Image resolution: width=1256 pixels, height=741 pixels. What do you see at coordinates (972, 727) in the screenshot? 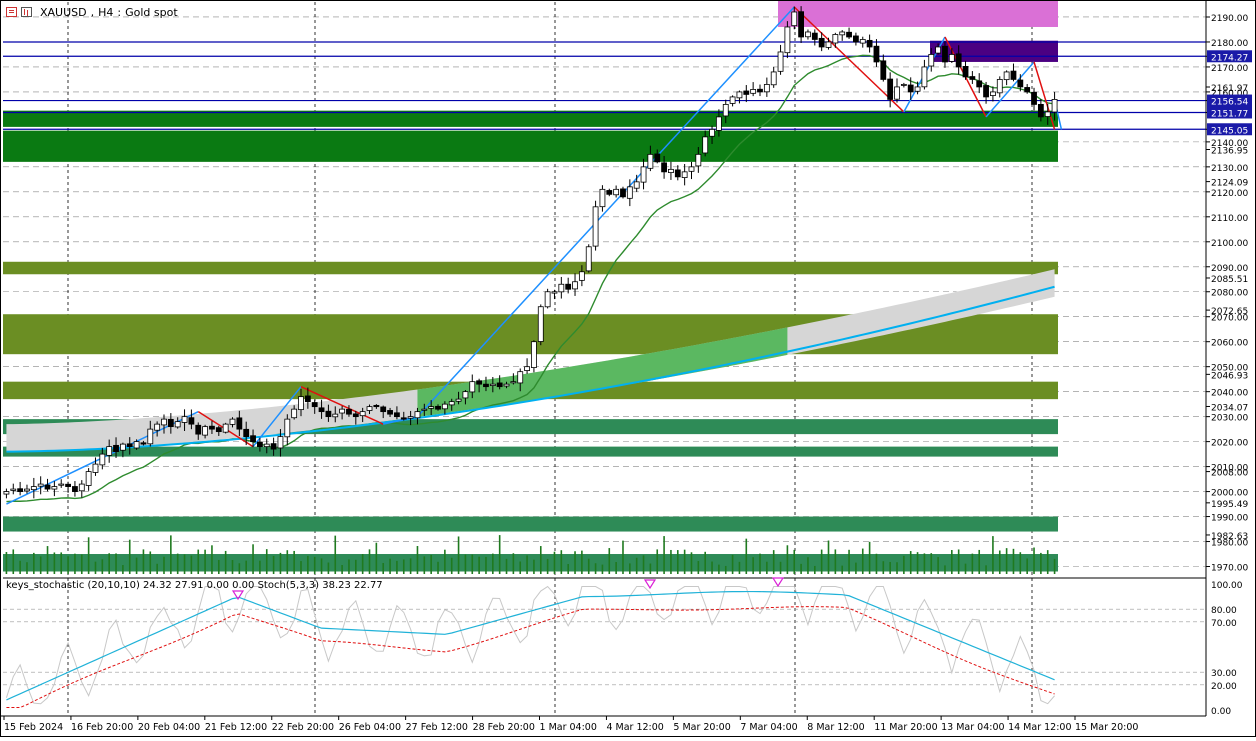
I see `time-label: 13 Mar 04:00` at bounding box center [972, 727].